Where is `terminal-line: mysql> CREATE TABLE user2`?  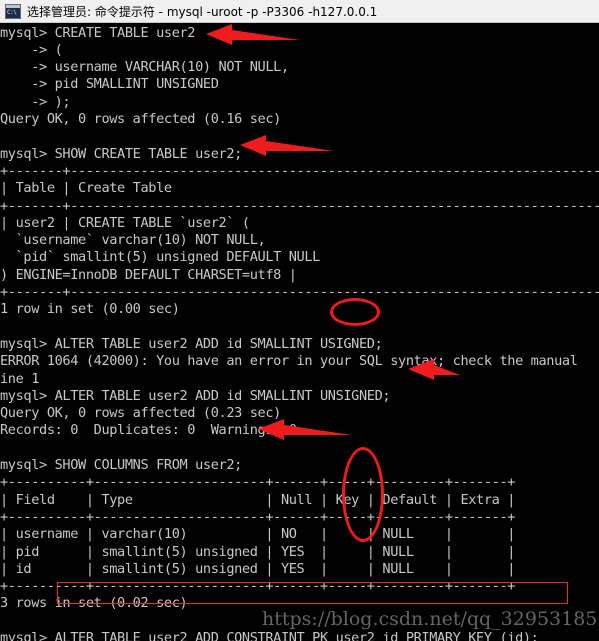 terminal-line: mysql> CREATE TABLE user2 is located at coordinates (98, 32).